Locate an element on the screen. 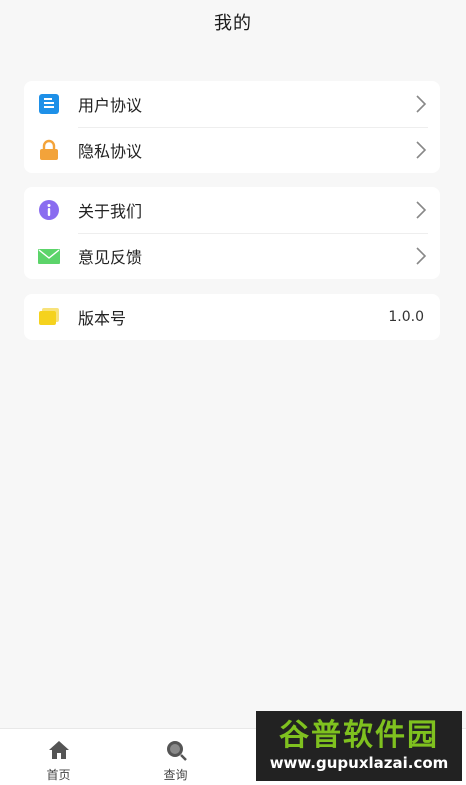  menu-item-label: 关于我们 is located at coordinates (110, 211).